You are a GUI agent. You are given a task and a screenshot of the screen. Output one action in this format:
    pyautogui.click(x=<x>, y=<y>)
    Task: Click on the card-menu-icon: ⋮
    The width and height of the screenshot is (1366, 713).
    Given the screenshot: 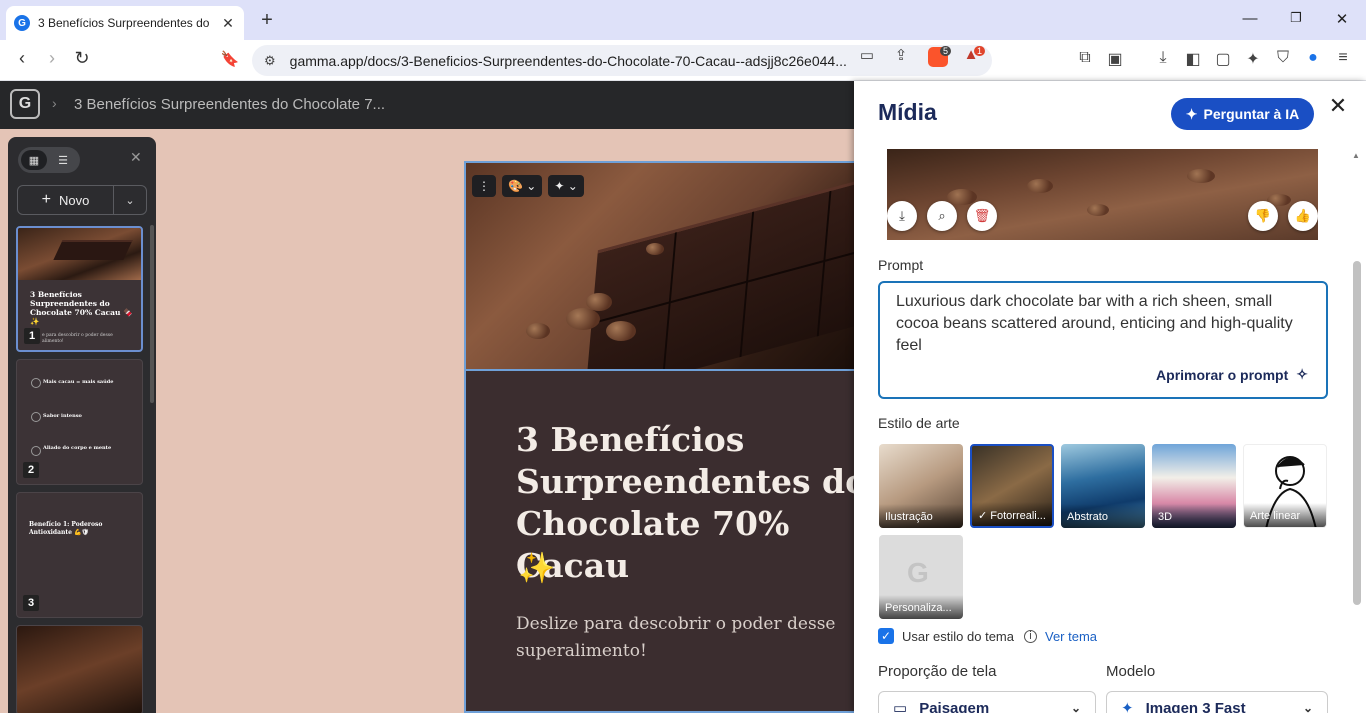 What is the action you would take?
    pyautogui.click(x=484, y=186)
    